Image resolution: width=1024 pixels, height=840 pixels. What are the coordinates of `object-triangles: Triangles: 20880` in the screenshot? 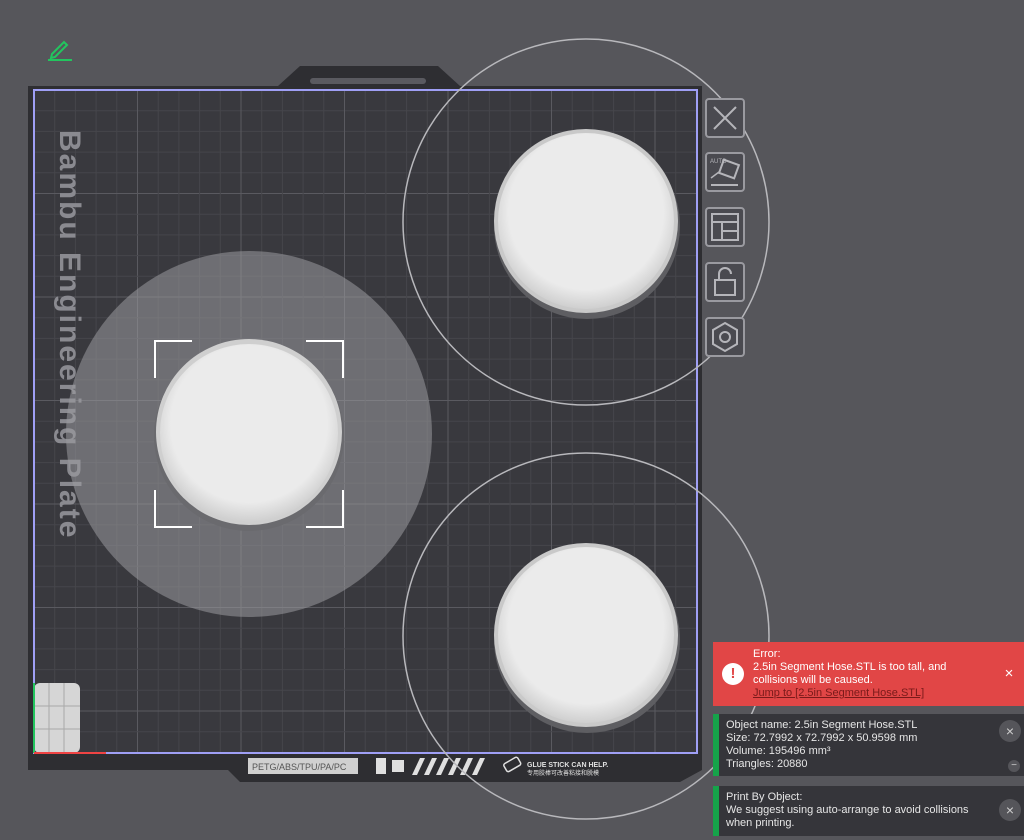 It's located at (767, 764).